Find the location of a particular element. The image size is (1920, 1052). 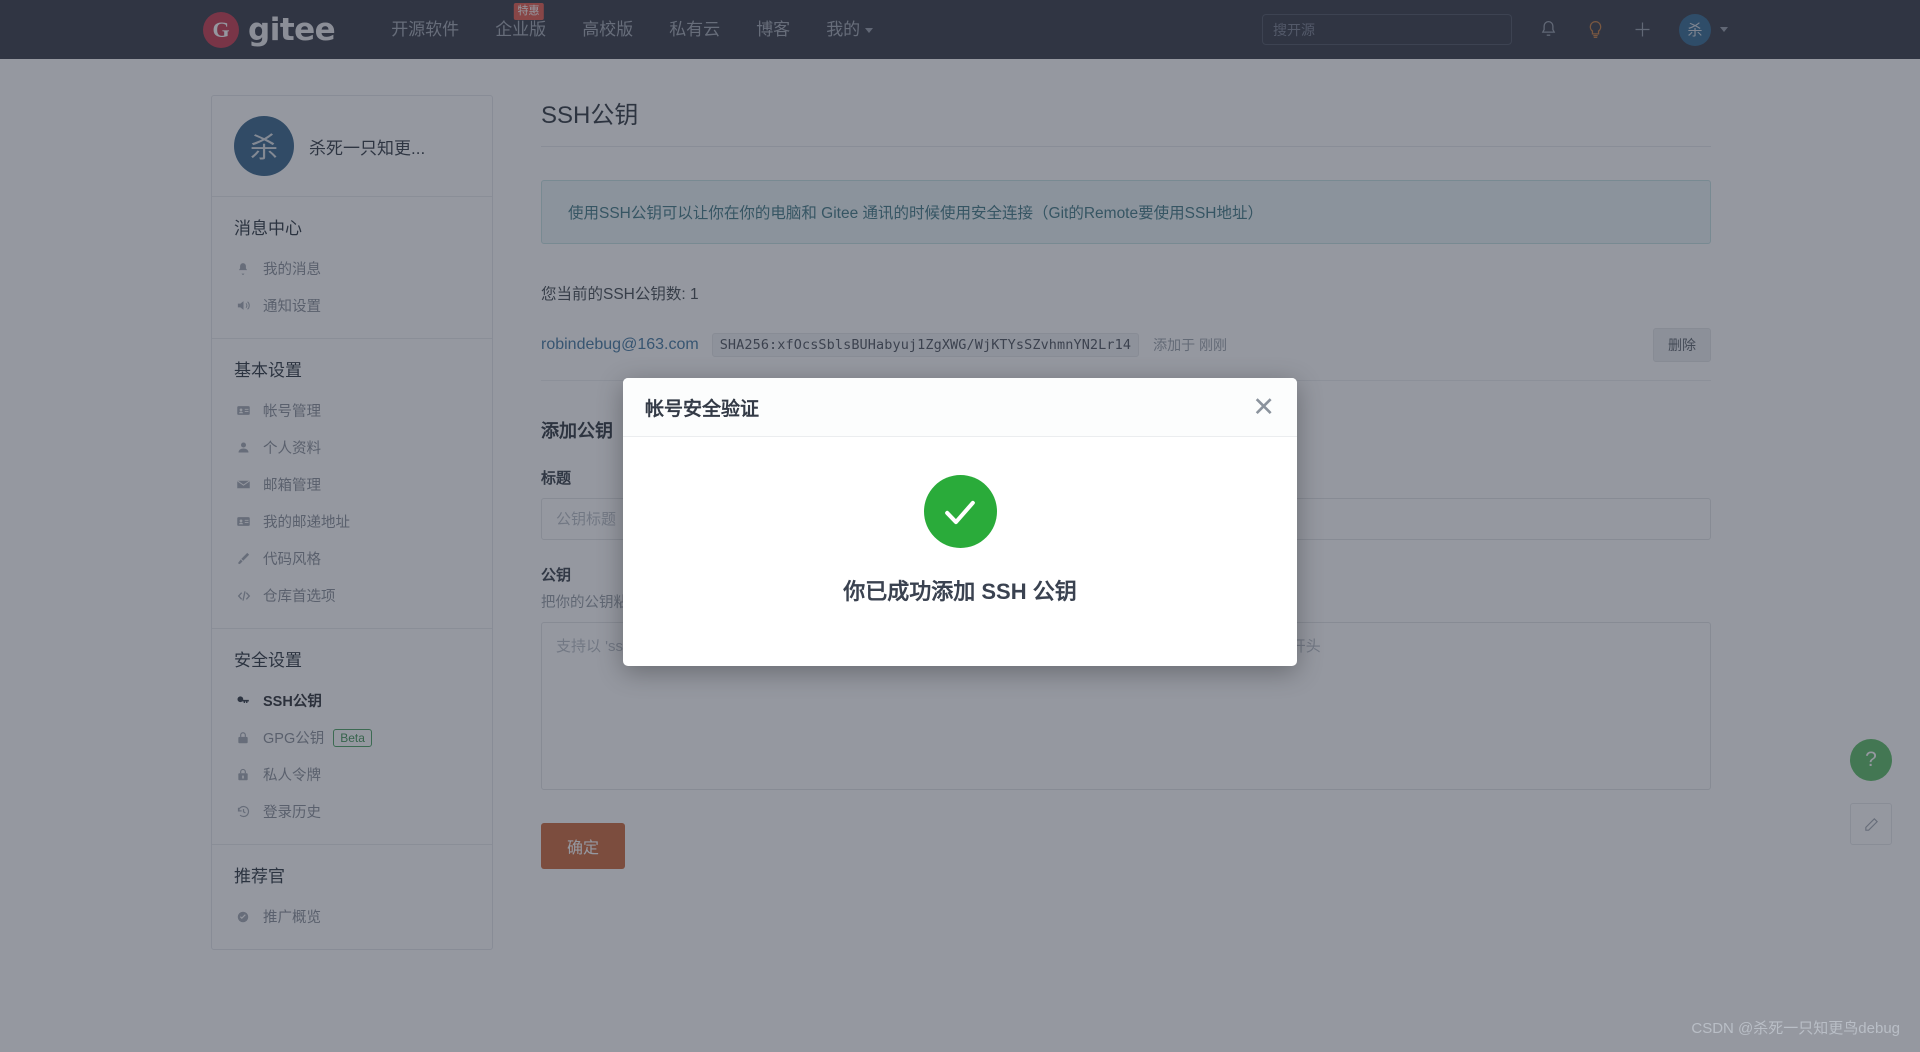

verification-modal: 帐号安全验证 ✕ 你已成功添加 SSH 公钥 is located at coordinates (960, 522).